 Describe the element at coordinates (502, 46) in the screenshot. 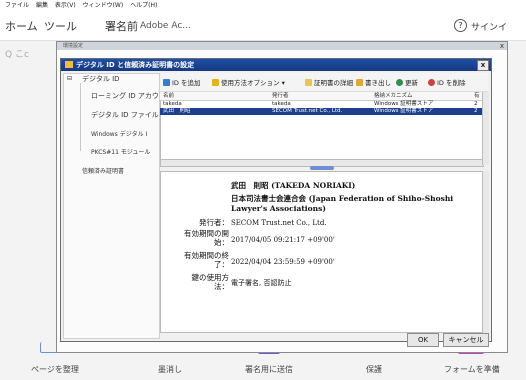

I see `preferences-close-icon: x` at that location.